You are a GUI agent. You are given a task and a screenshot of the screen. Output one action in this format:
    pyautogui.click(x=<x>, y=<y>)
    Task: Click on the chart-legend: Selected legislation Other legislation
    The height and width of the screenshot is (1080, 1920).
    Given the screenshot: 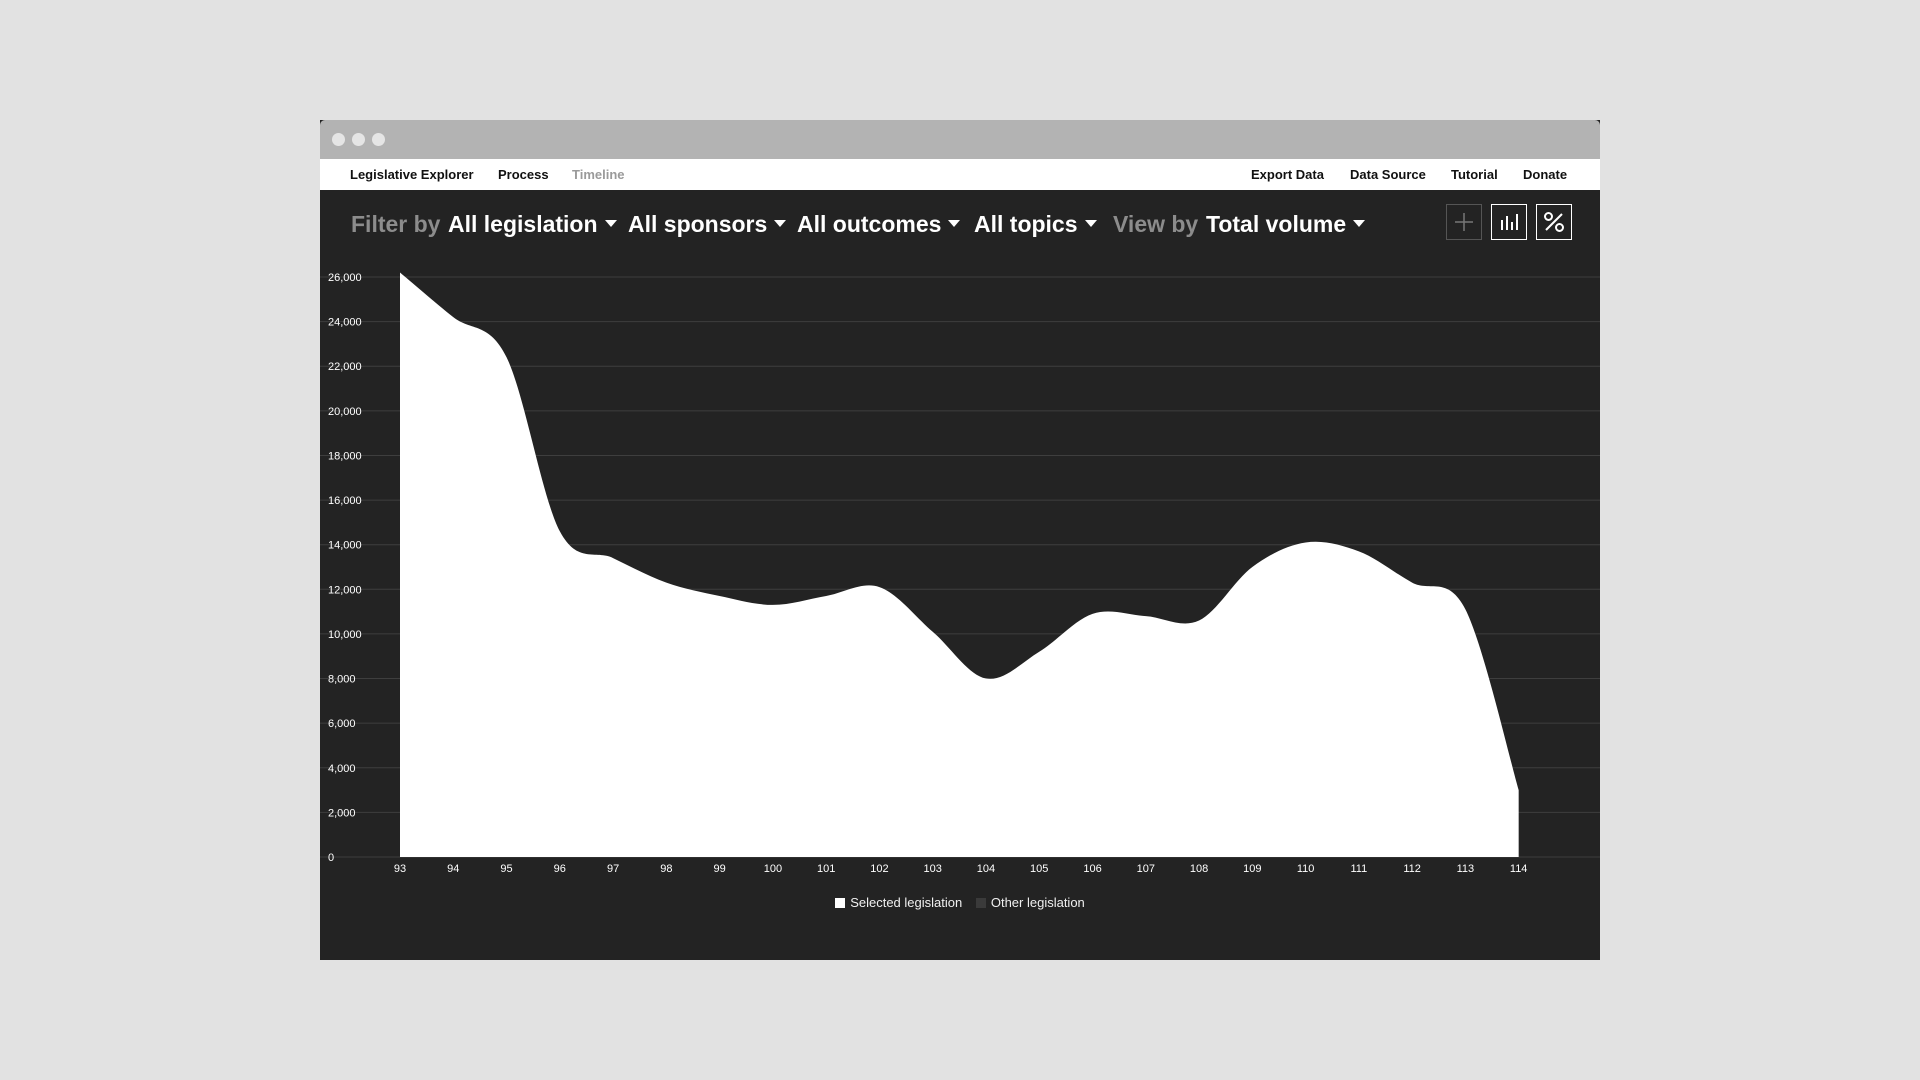 What is the action you would take?
    pyautogui.click(x=960, y=902)
    